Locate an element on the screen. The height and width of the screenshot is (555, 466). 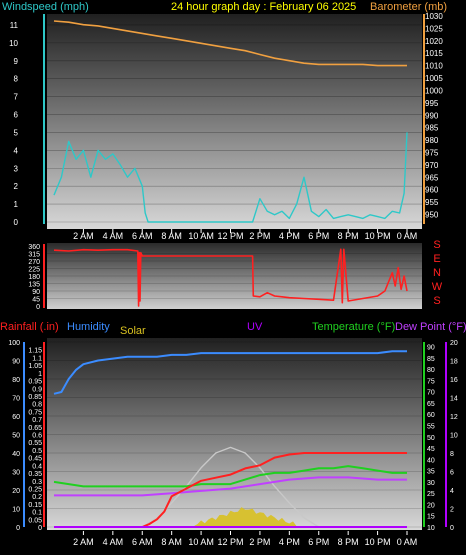
barometer-tick-label: 990 is located at coordinates (432, 115).